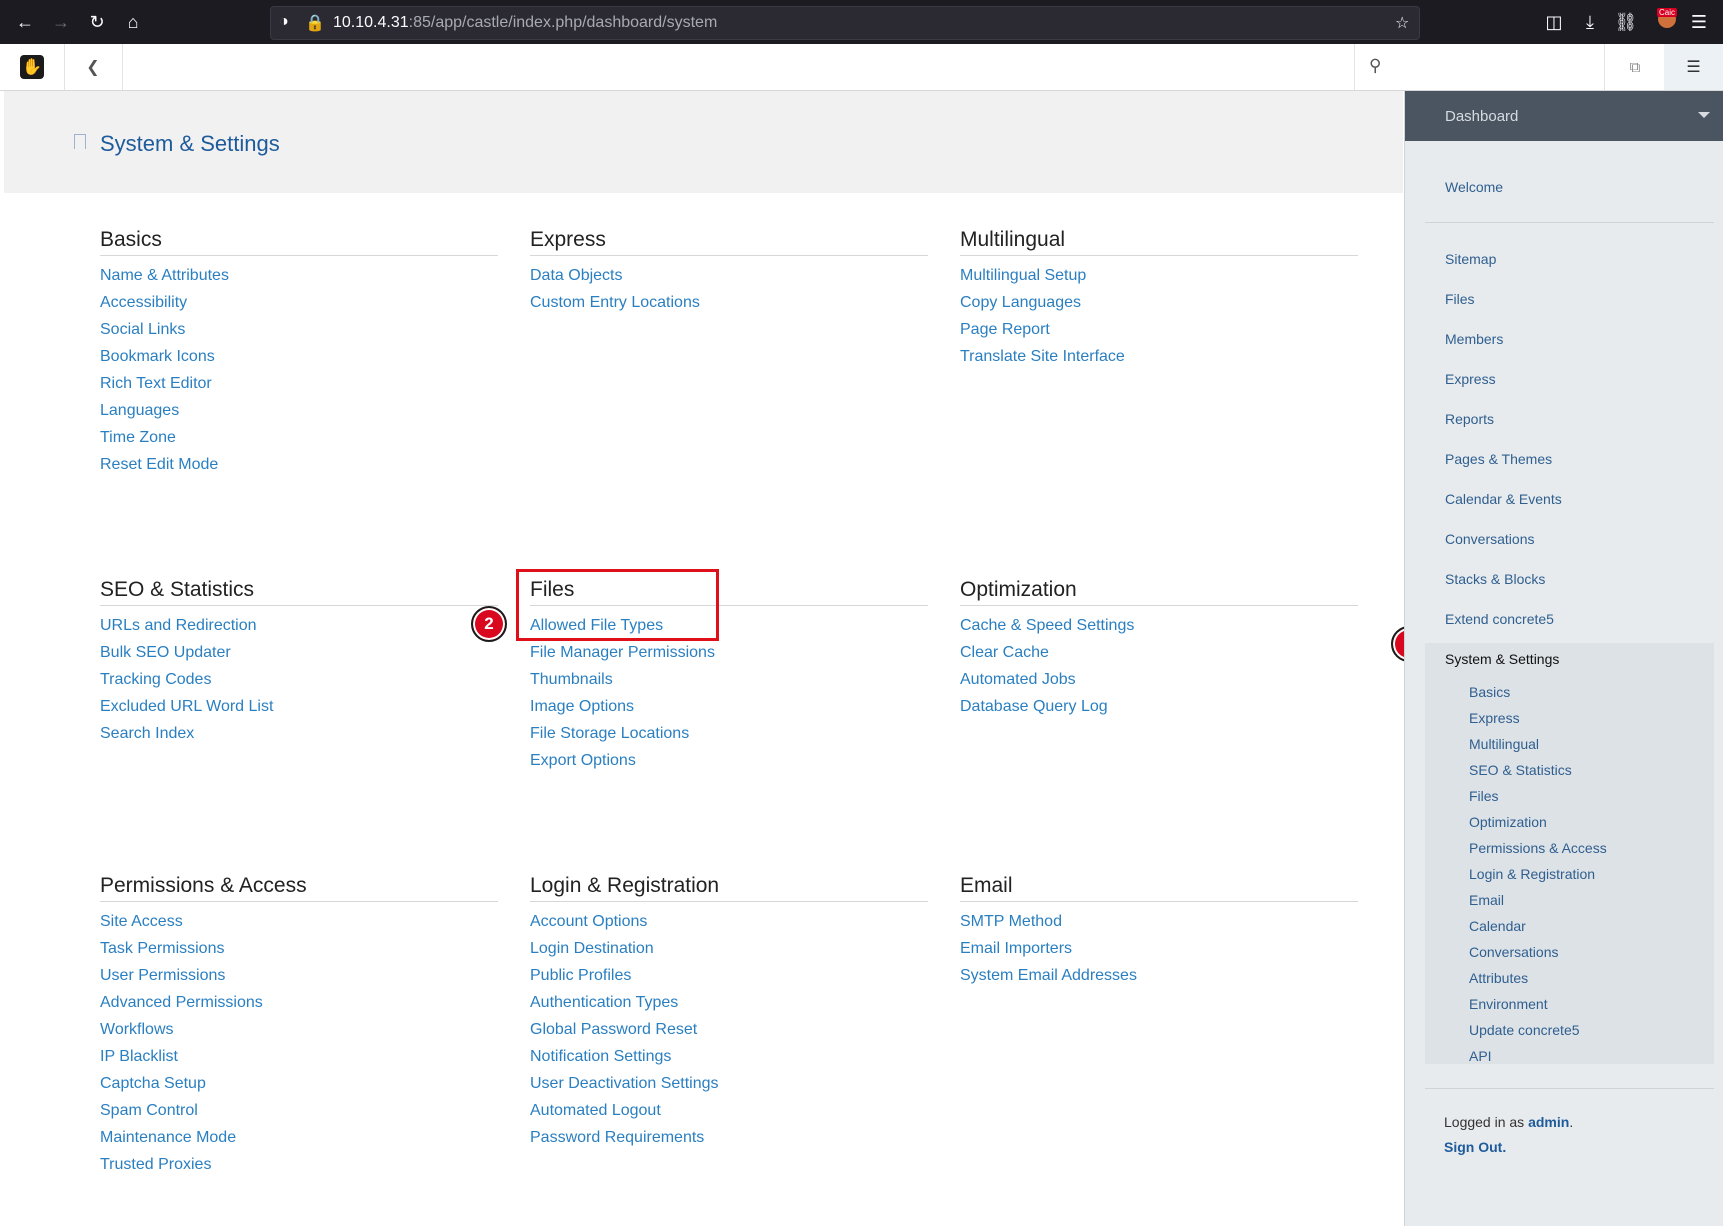  Describe the element at coordinates (1494, 718) in the screenshot. I see `sidebar-subitem-express: Express` at that location.